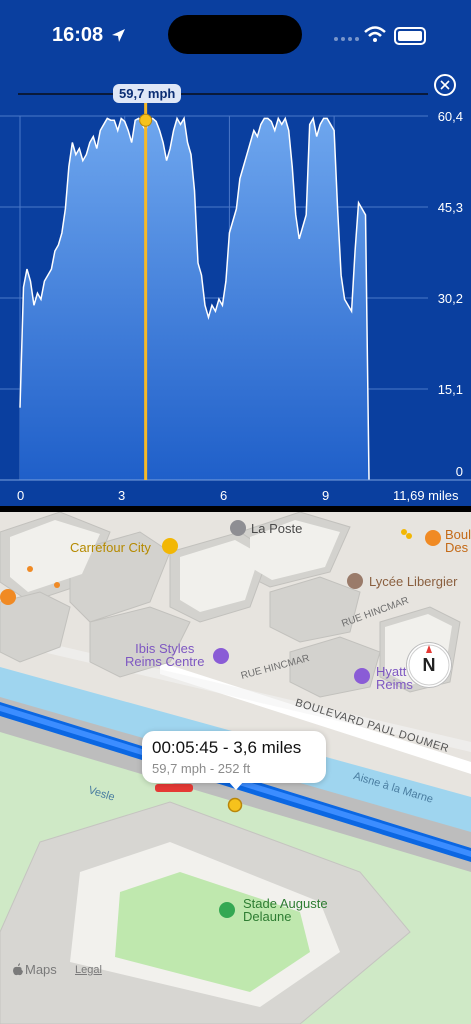  What do you see at coordinates (433, 538) in the screenshot?
I see `attraction-icon` at bounding box center [433, 538].